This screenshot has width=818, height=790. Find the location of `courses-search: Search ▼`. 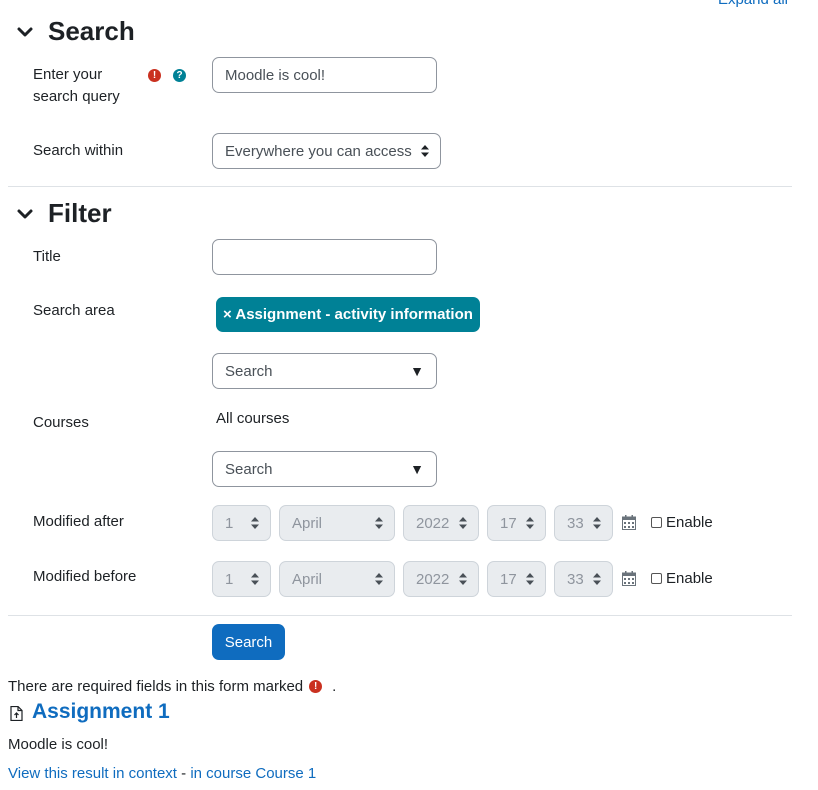

courses-search: Search ▼ is located at coordinates (324, 469).